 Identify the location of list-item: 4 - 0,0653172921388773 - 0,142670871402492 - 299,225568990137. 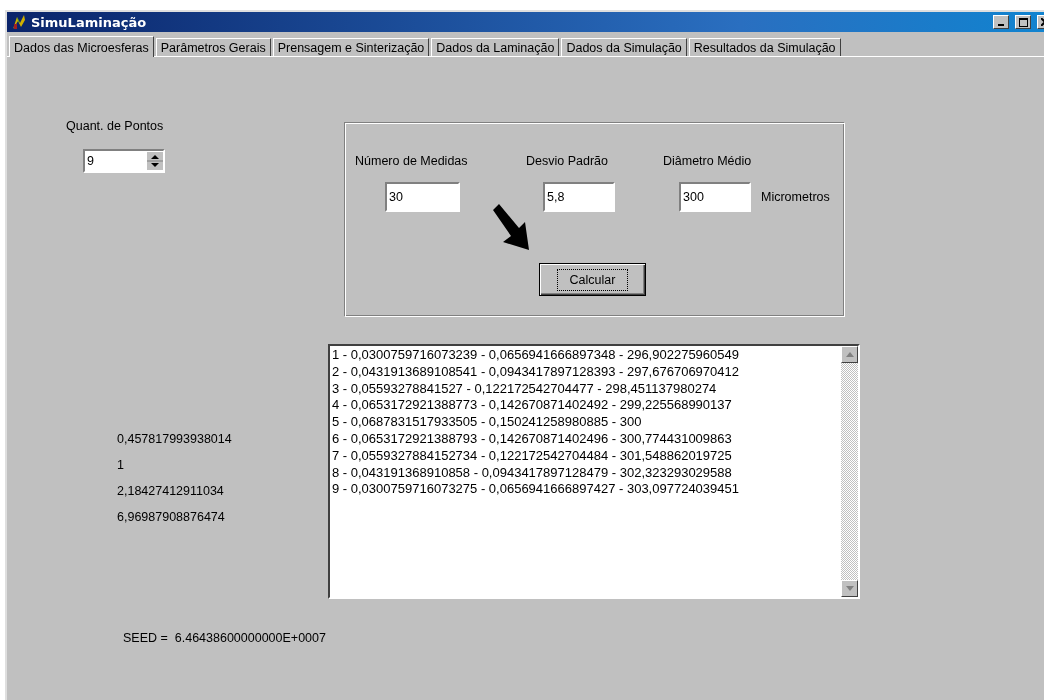
(585, 406).